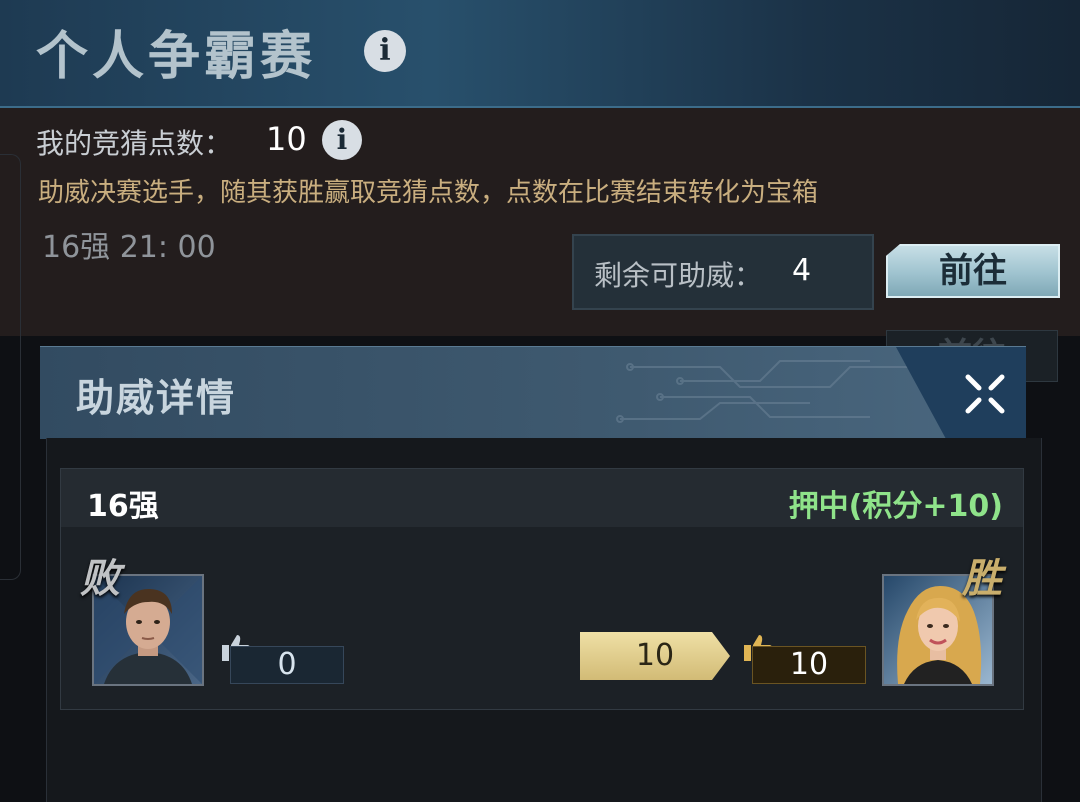  What do you see at coordinates (287, 665) in the screenshot?
I see `left-vote-count: 0` at bounding box center [287, 665].